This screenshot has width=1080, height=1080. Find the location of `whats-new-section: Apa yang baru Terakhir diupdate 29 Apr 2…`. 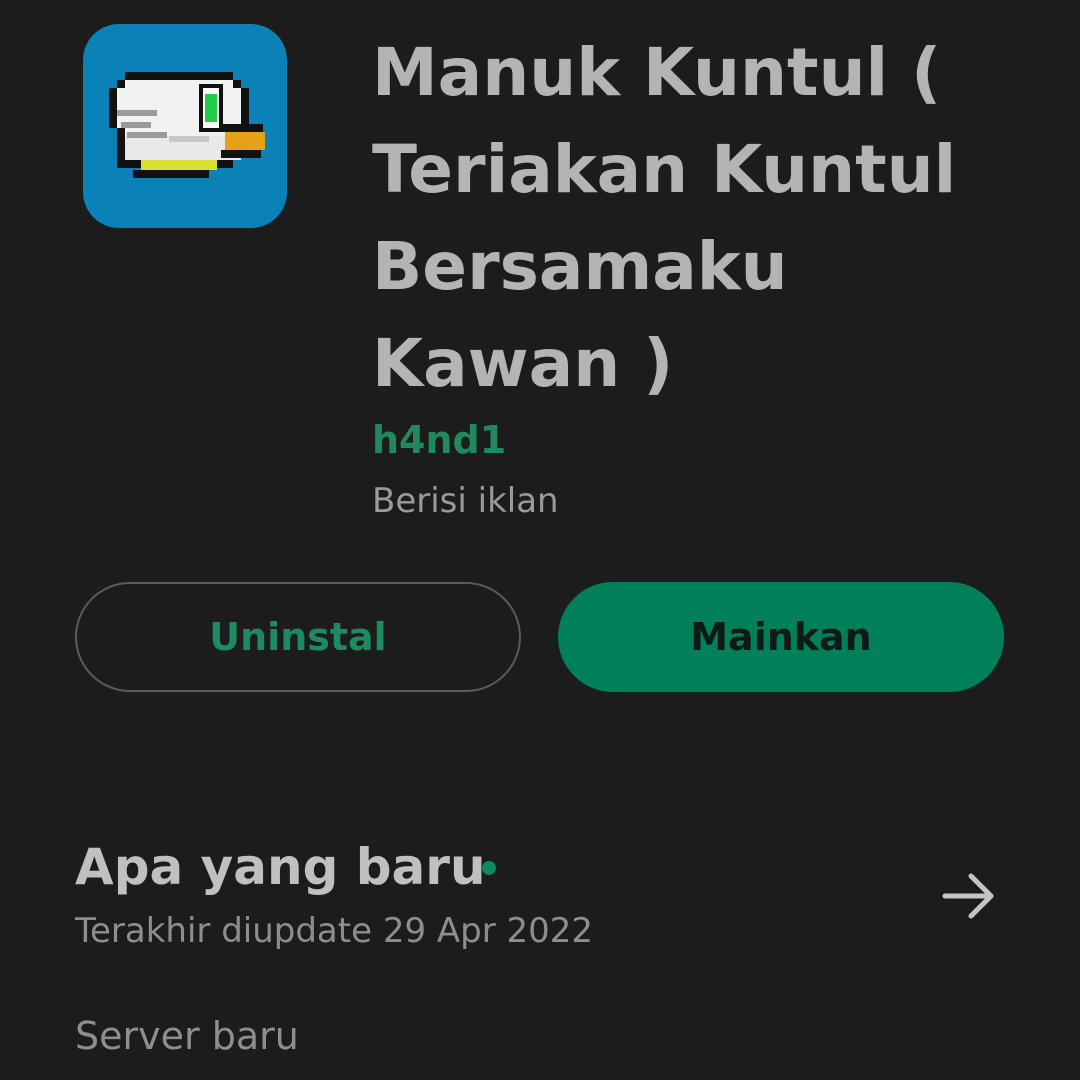

whats-new-section: Apa yang baru Terakhir diupdate 29 Apr 2… is located at coordinates (540, 897).